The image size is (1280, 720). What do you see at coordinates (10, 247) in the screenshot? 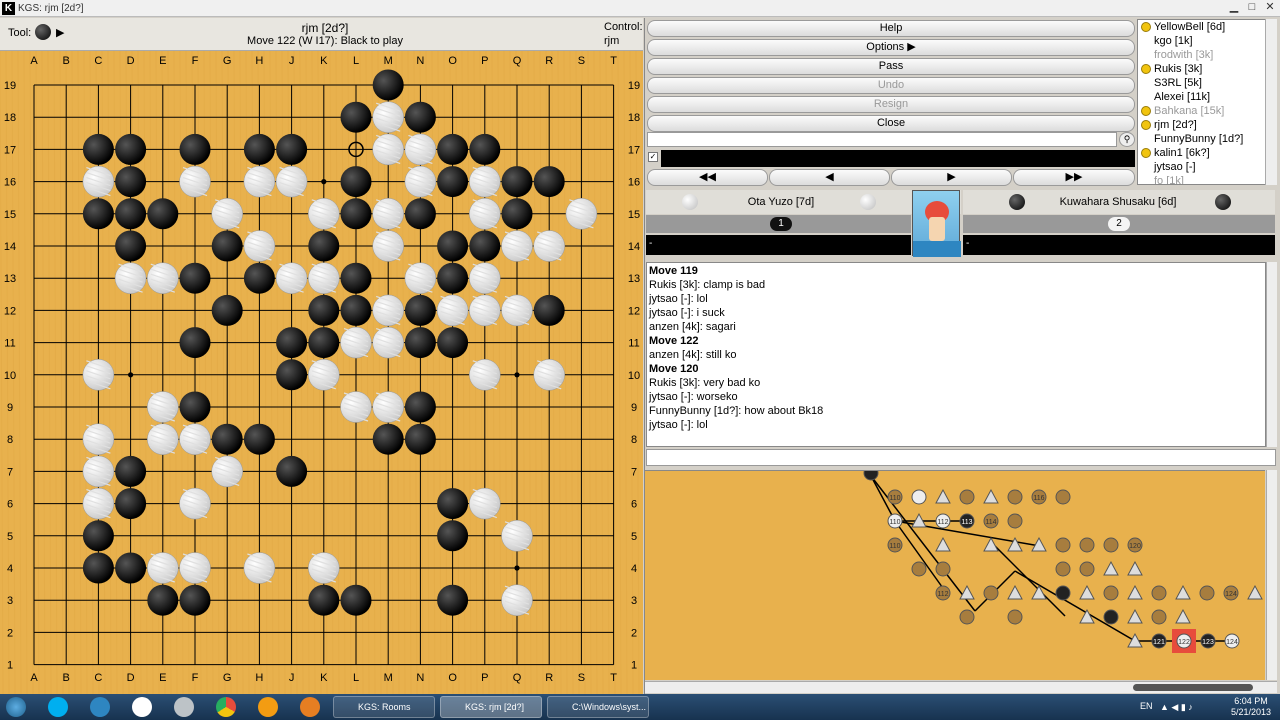
I see `row-label: 14` at bounding box center [10, 247].